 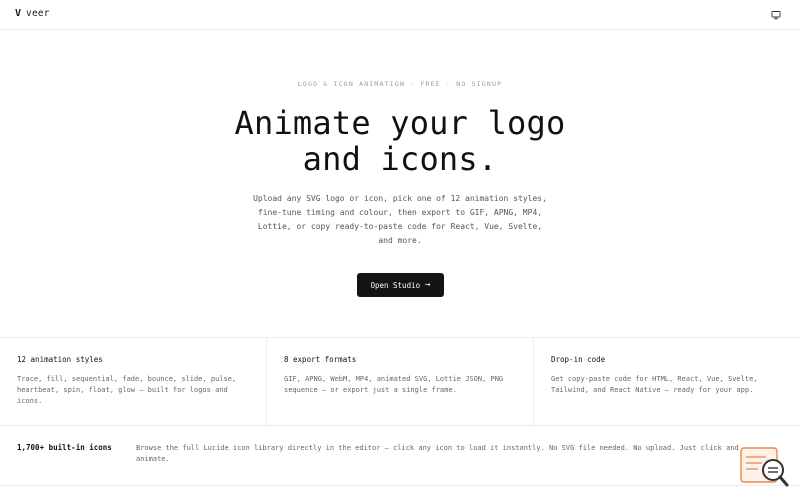 I want to click on brand-name: veer, so click(x=38, y=13).